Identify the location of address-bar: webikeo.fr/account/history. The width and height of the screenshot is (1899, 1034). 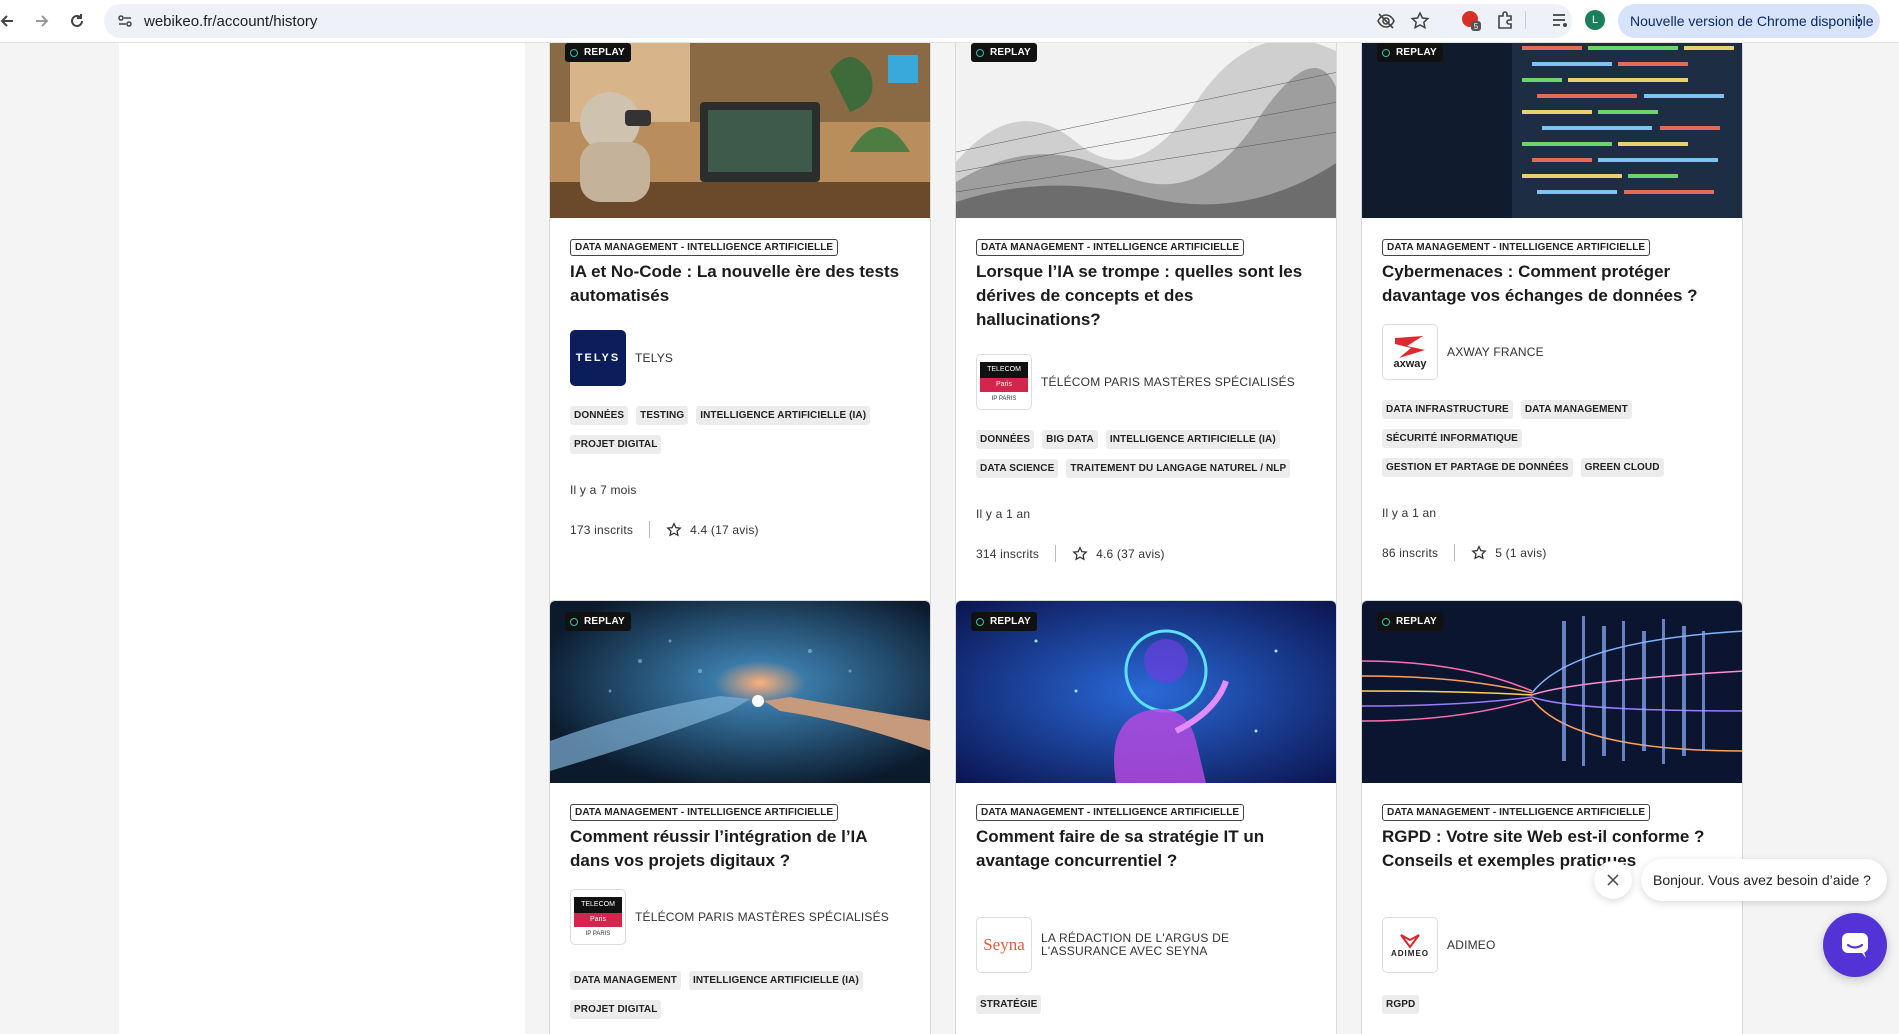
(838, 21).